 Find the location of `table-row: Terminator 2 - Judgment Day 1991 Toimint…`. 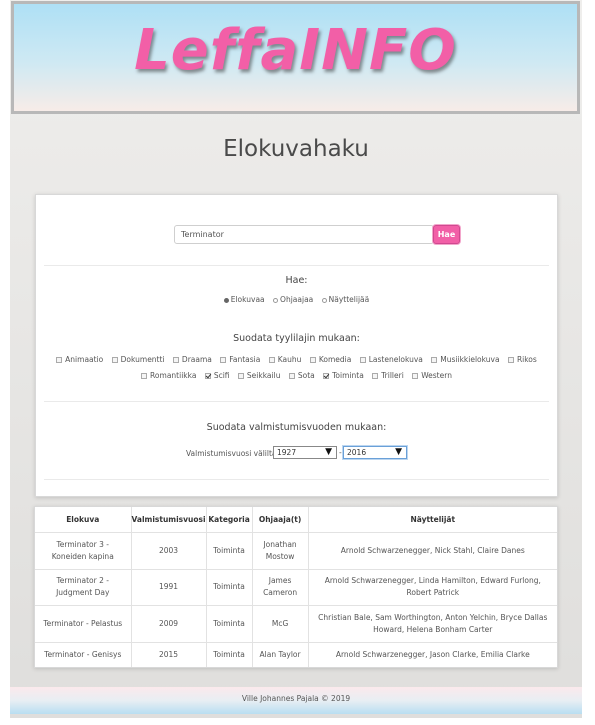

table-row: Terminator 2 - Judgment Day 1991 Toimint… is located at coordinates (296, 587).